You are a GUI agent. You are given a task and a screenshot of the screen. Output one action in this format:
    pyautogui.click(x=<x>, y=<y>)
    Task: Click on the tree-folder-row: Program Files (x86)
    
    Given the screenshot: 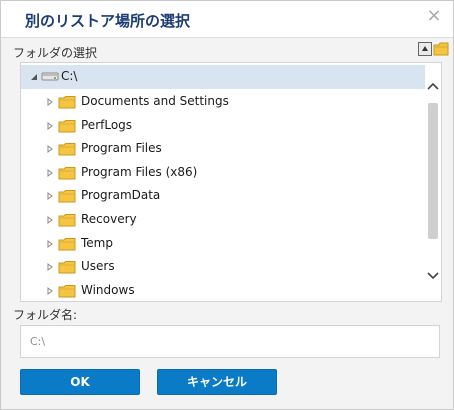 What is the action you would take?
    pyautogui.click(x=223, y=173)
    